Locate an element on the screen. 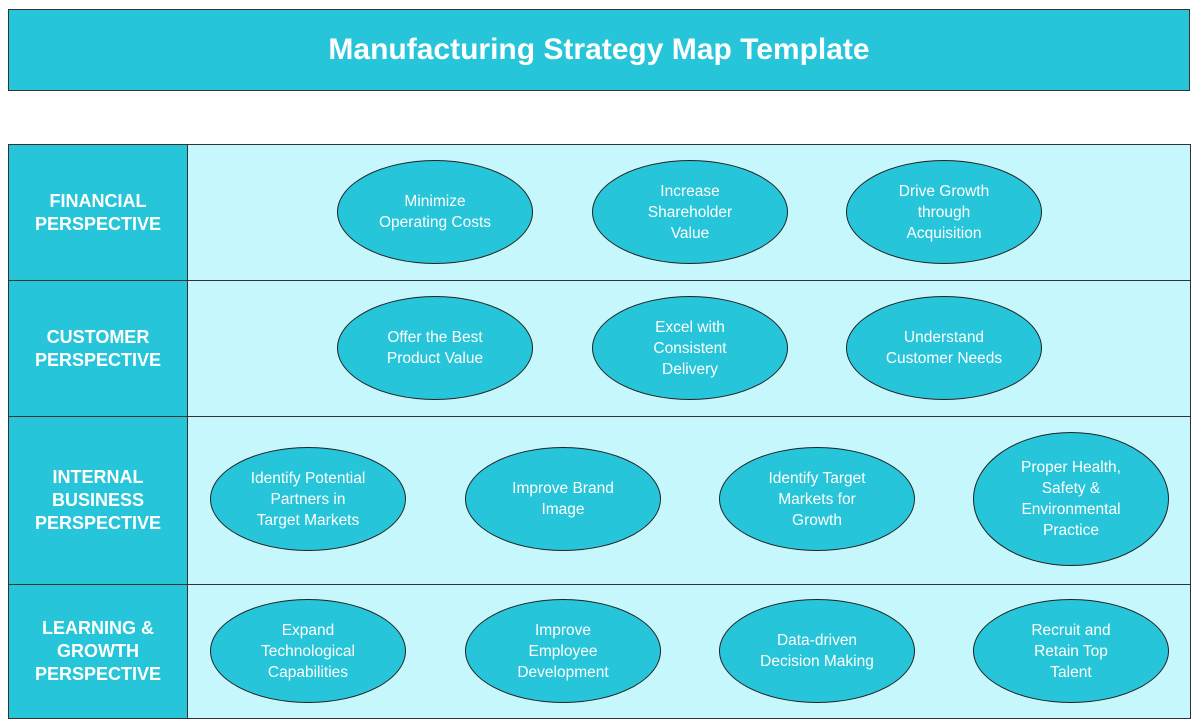  objective-oval: Excel with Consistent Delivery is located at coordinates (690, 348).